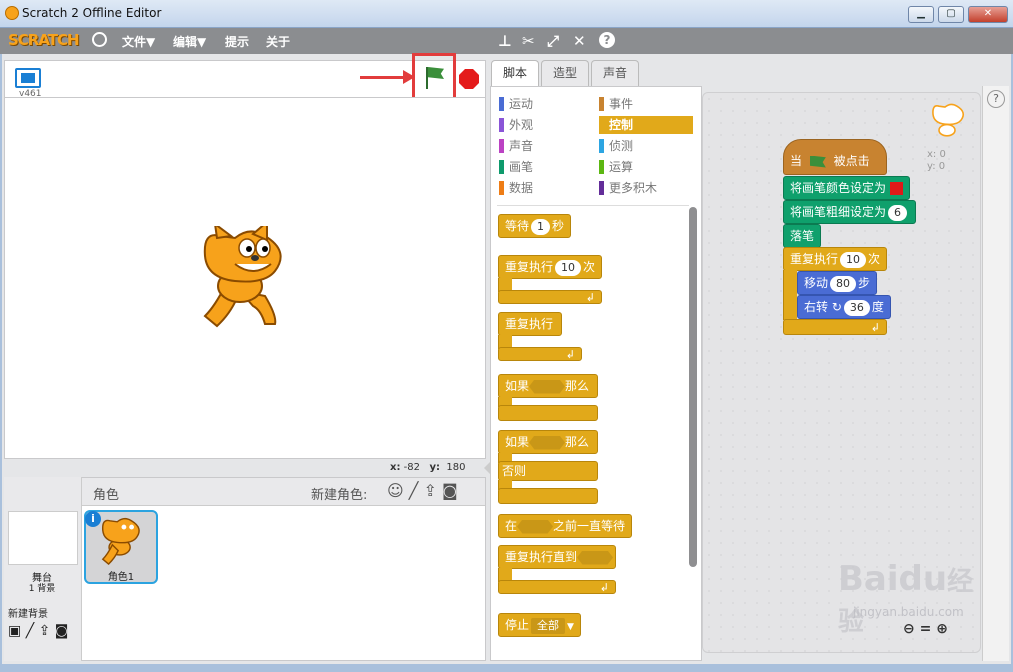 This screenshot has height=672, width=1013. I want to click on backdrop-tools: ▣ ╱ ⇪ ◙, so click(38, 631).